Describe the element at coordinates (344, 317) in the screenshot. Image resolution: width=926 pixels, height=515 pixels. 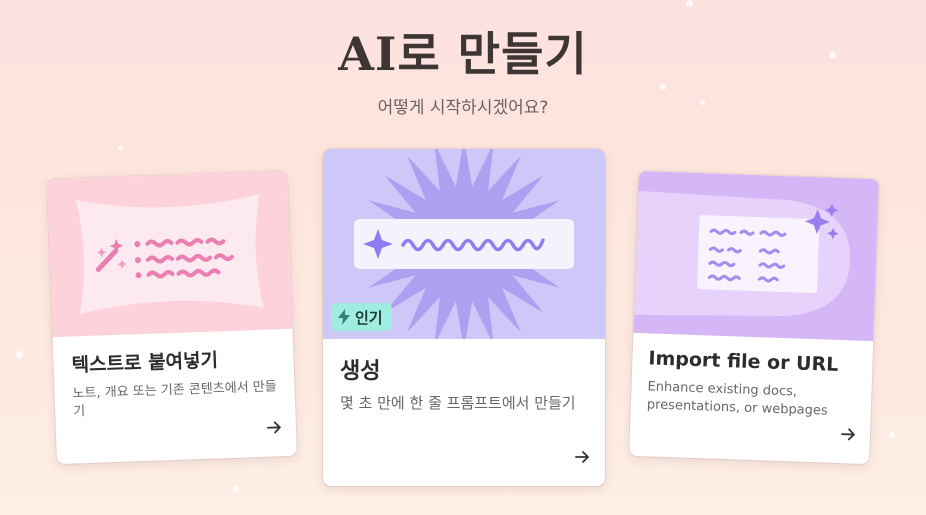
I see `lightning-icon` at that location.